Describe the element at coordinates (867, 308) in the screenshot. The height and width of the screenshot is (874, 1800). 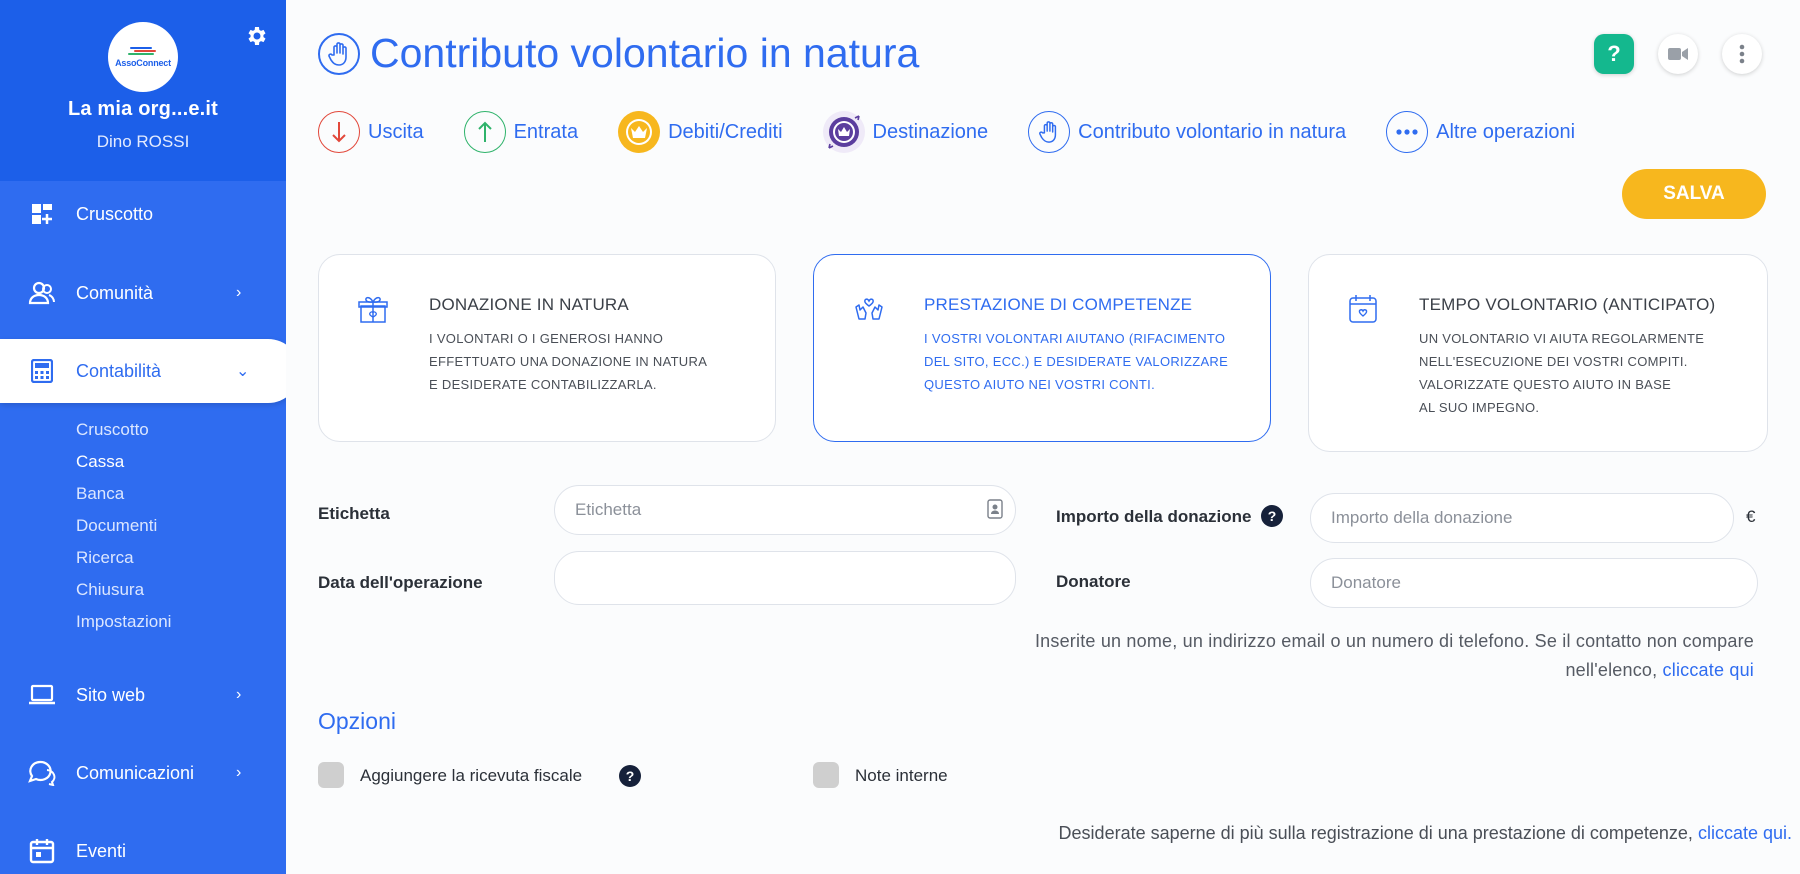
I see `hands-heart-icon` at that location.